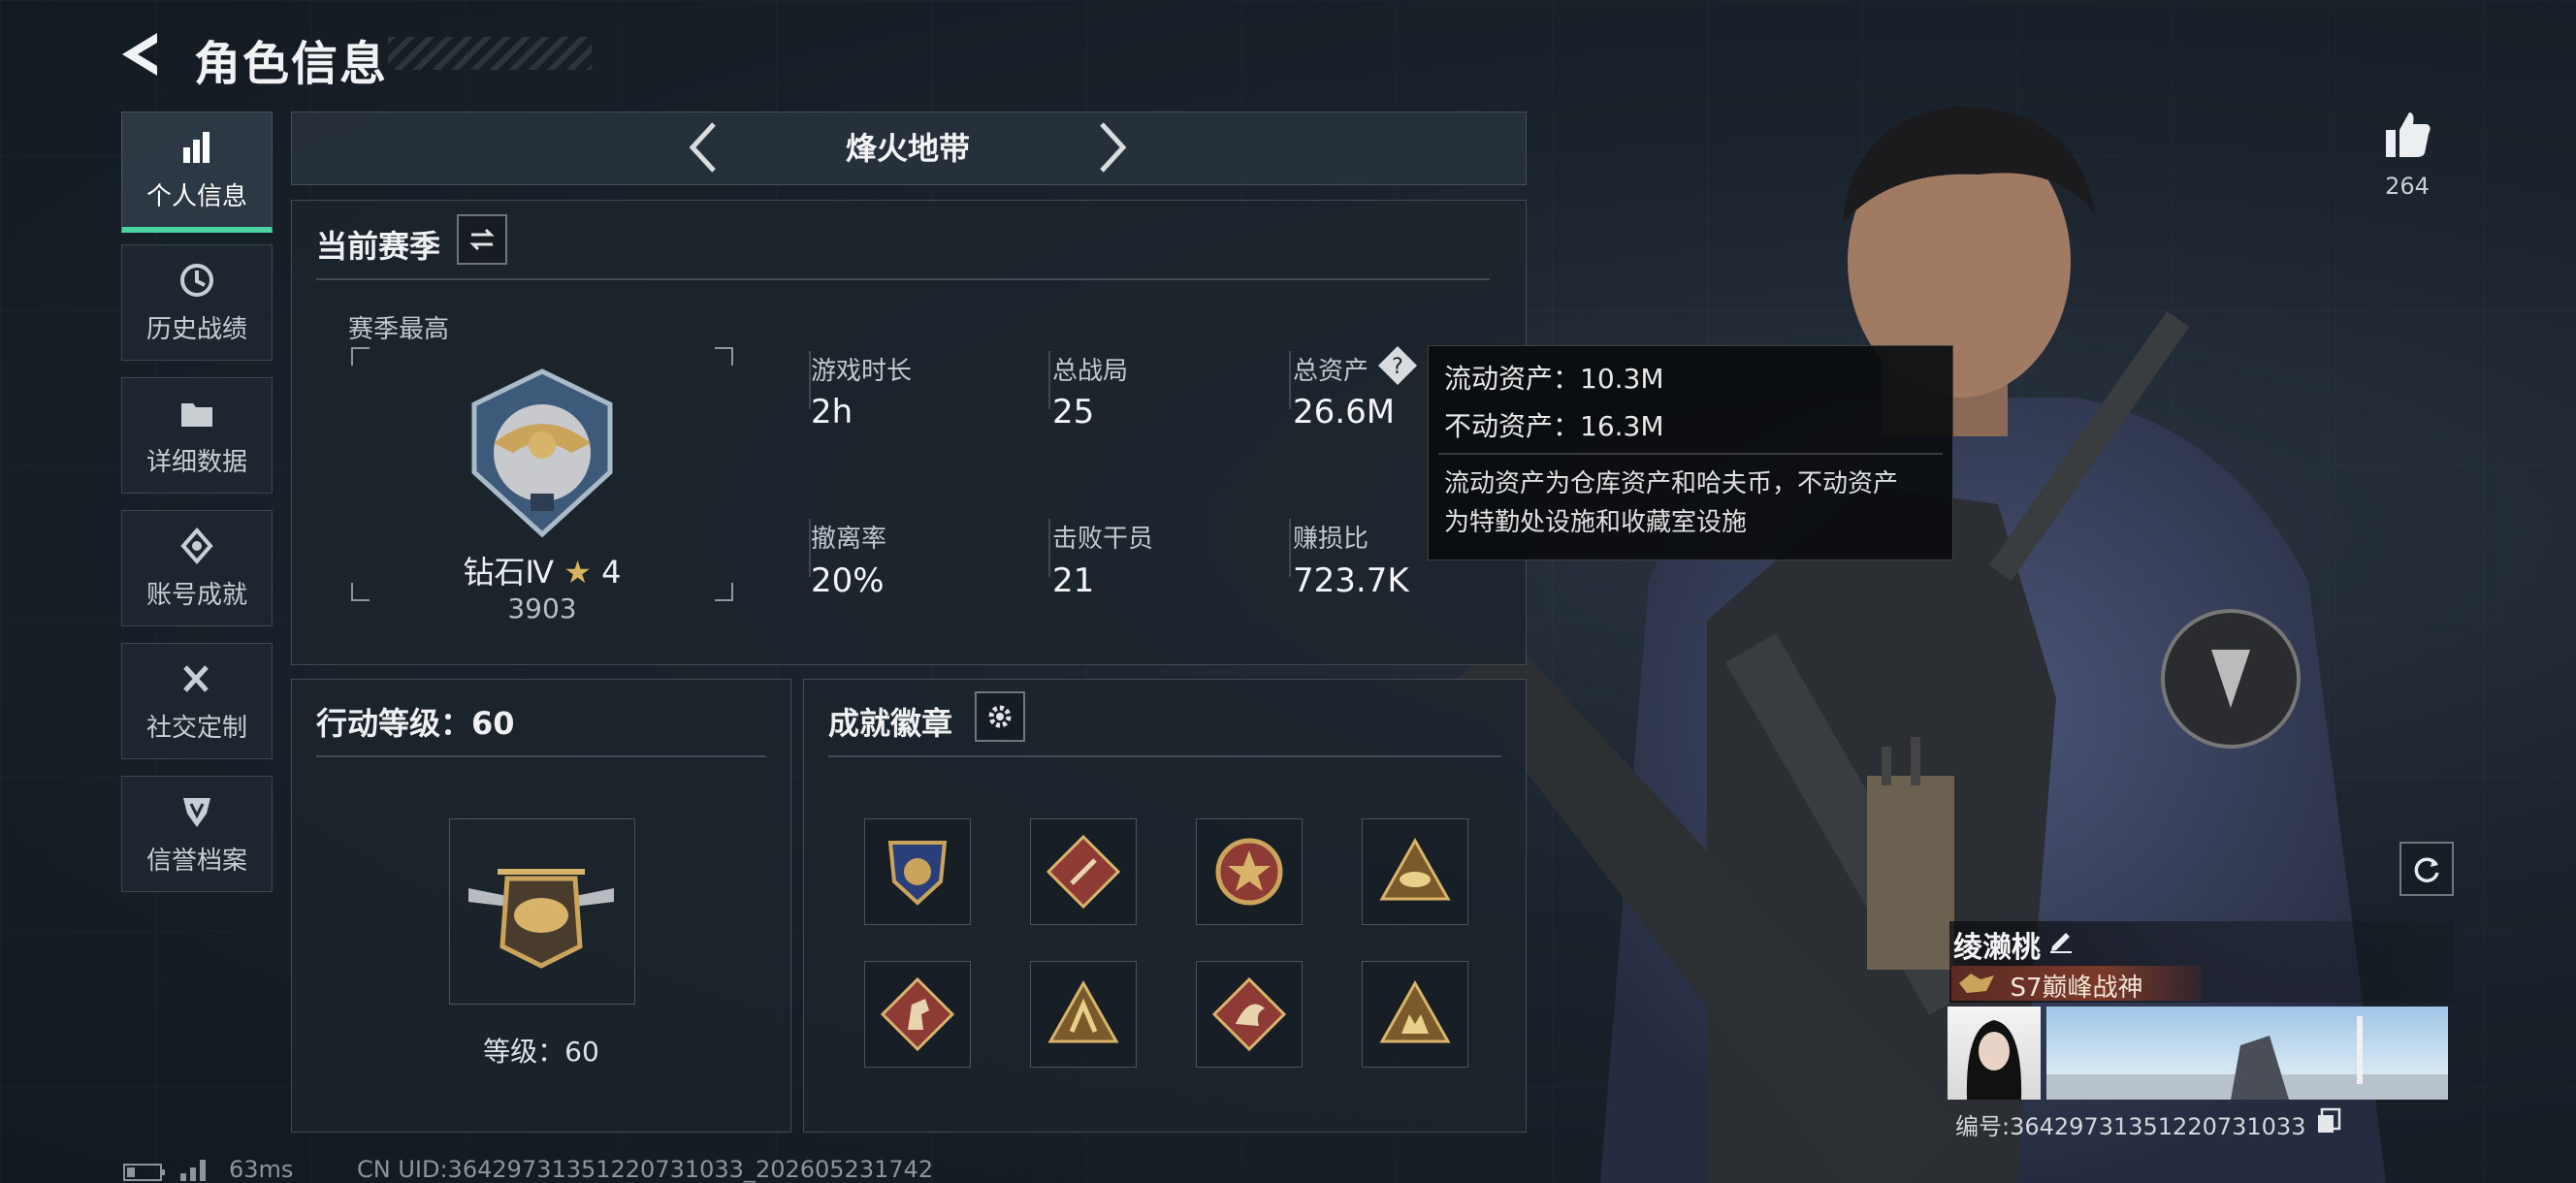 This screenshot has width=2576, height=1183. Describe the element at coordinates (399, 329) in the screenshot. I see `season-best-label: 赛季最高` at that location.